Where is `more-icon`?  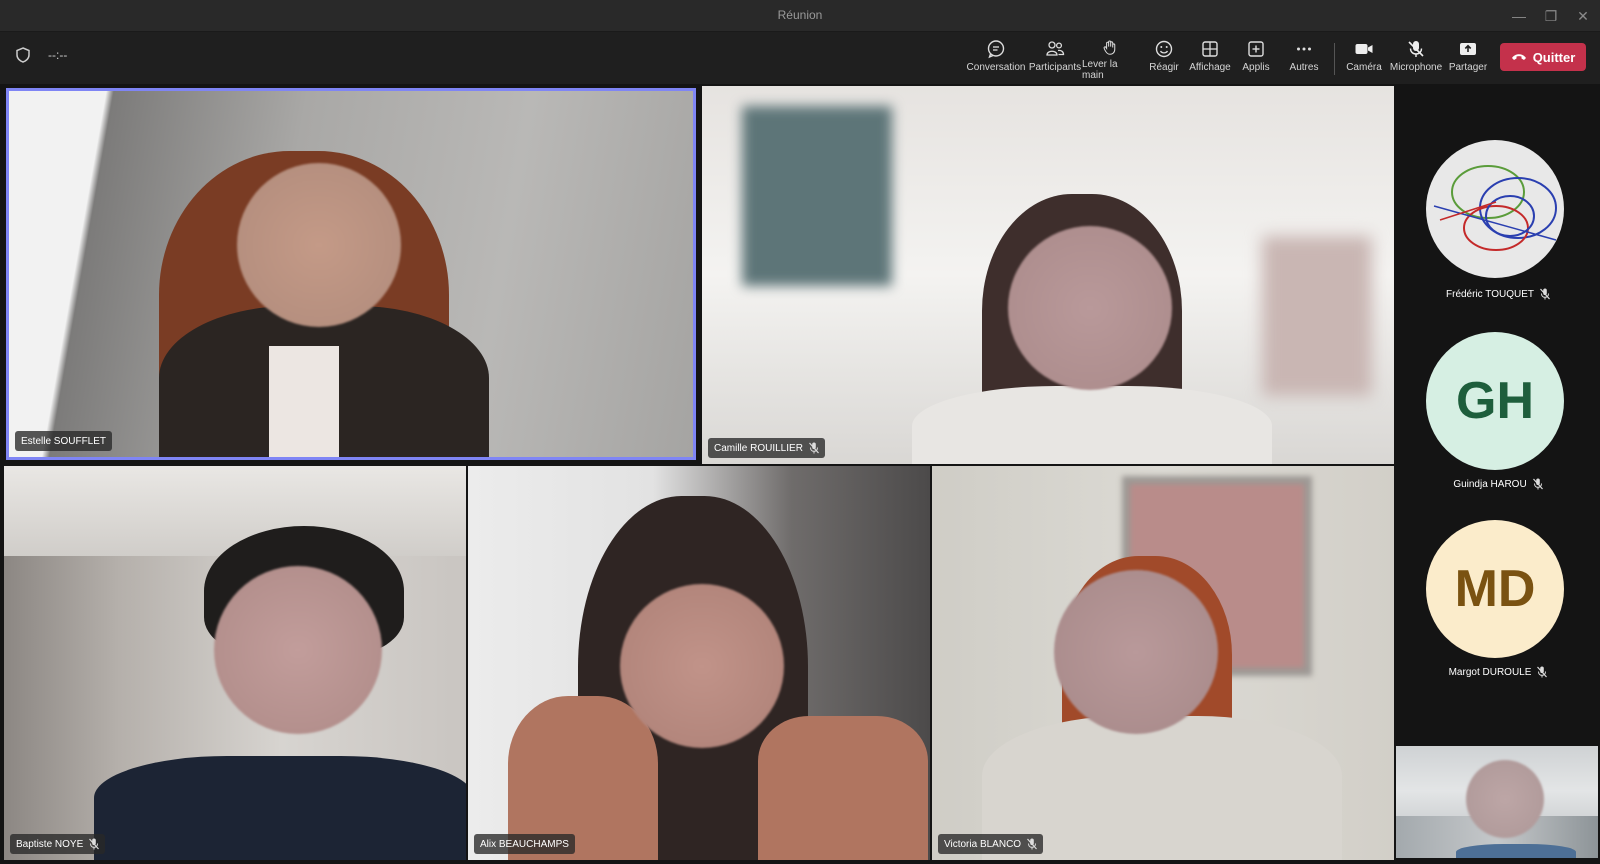
more-icon is located at coordinates (1304, 49).